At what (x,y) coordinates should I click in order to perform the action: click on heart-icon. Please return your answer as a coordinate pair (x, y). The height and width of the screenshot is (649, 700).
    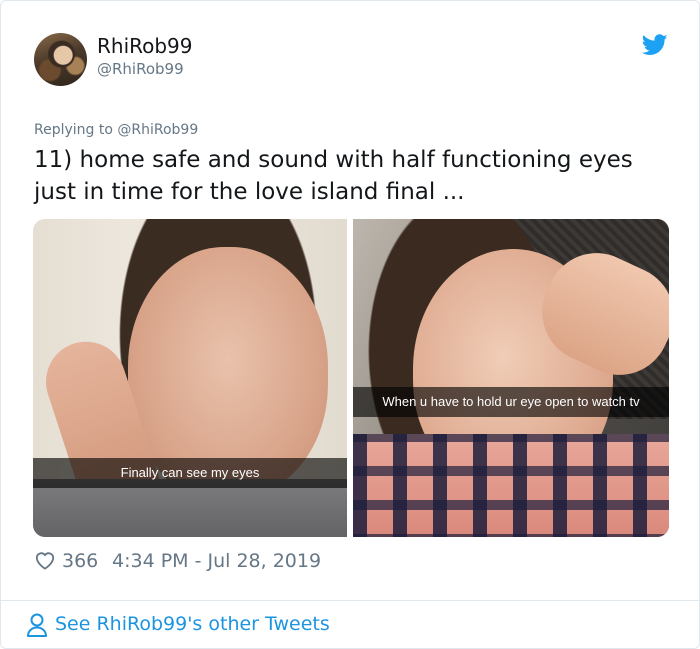
    Looking at the image, I should click on (45, 560).